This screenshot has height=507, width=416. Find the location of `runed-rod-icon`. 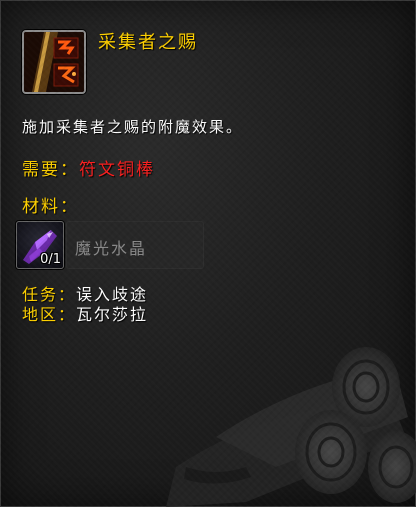

runed-rod-icon is located at coordinates (54, 62).